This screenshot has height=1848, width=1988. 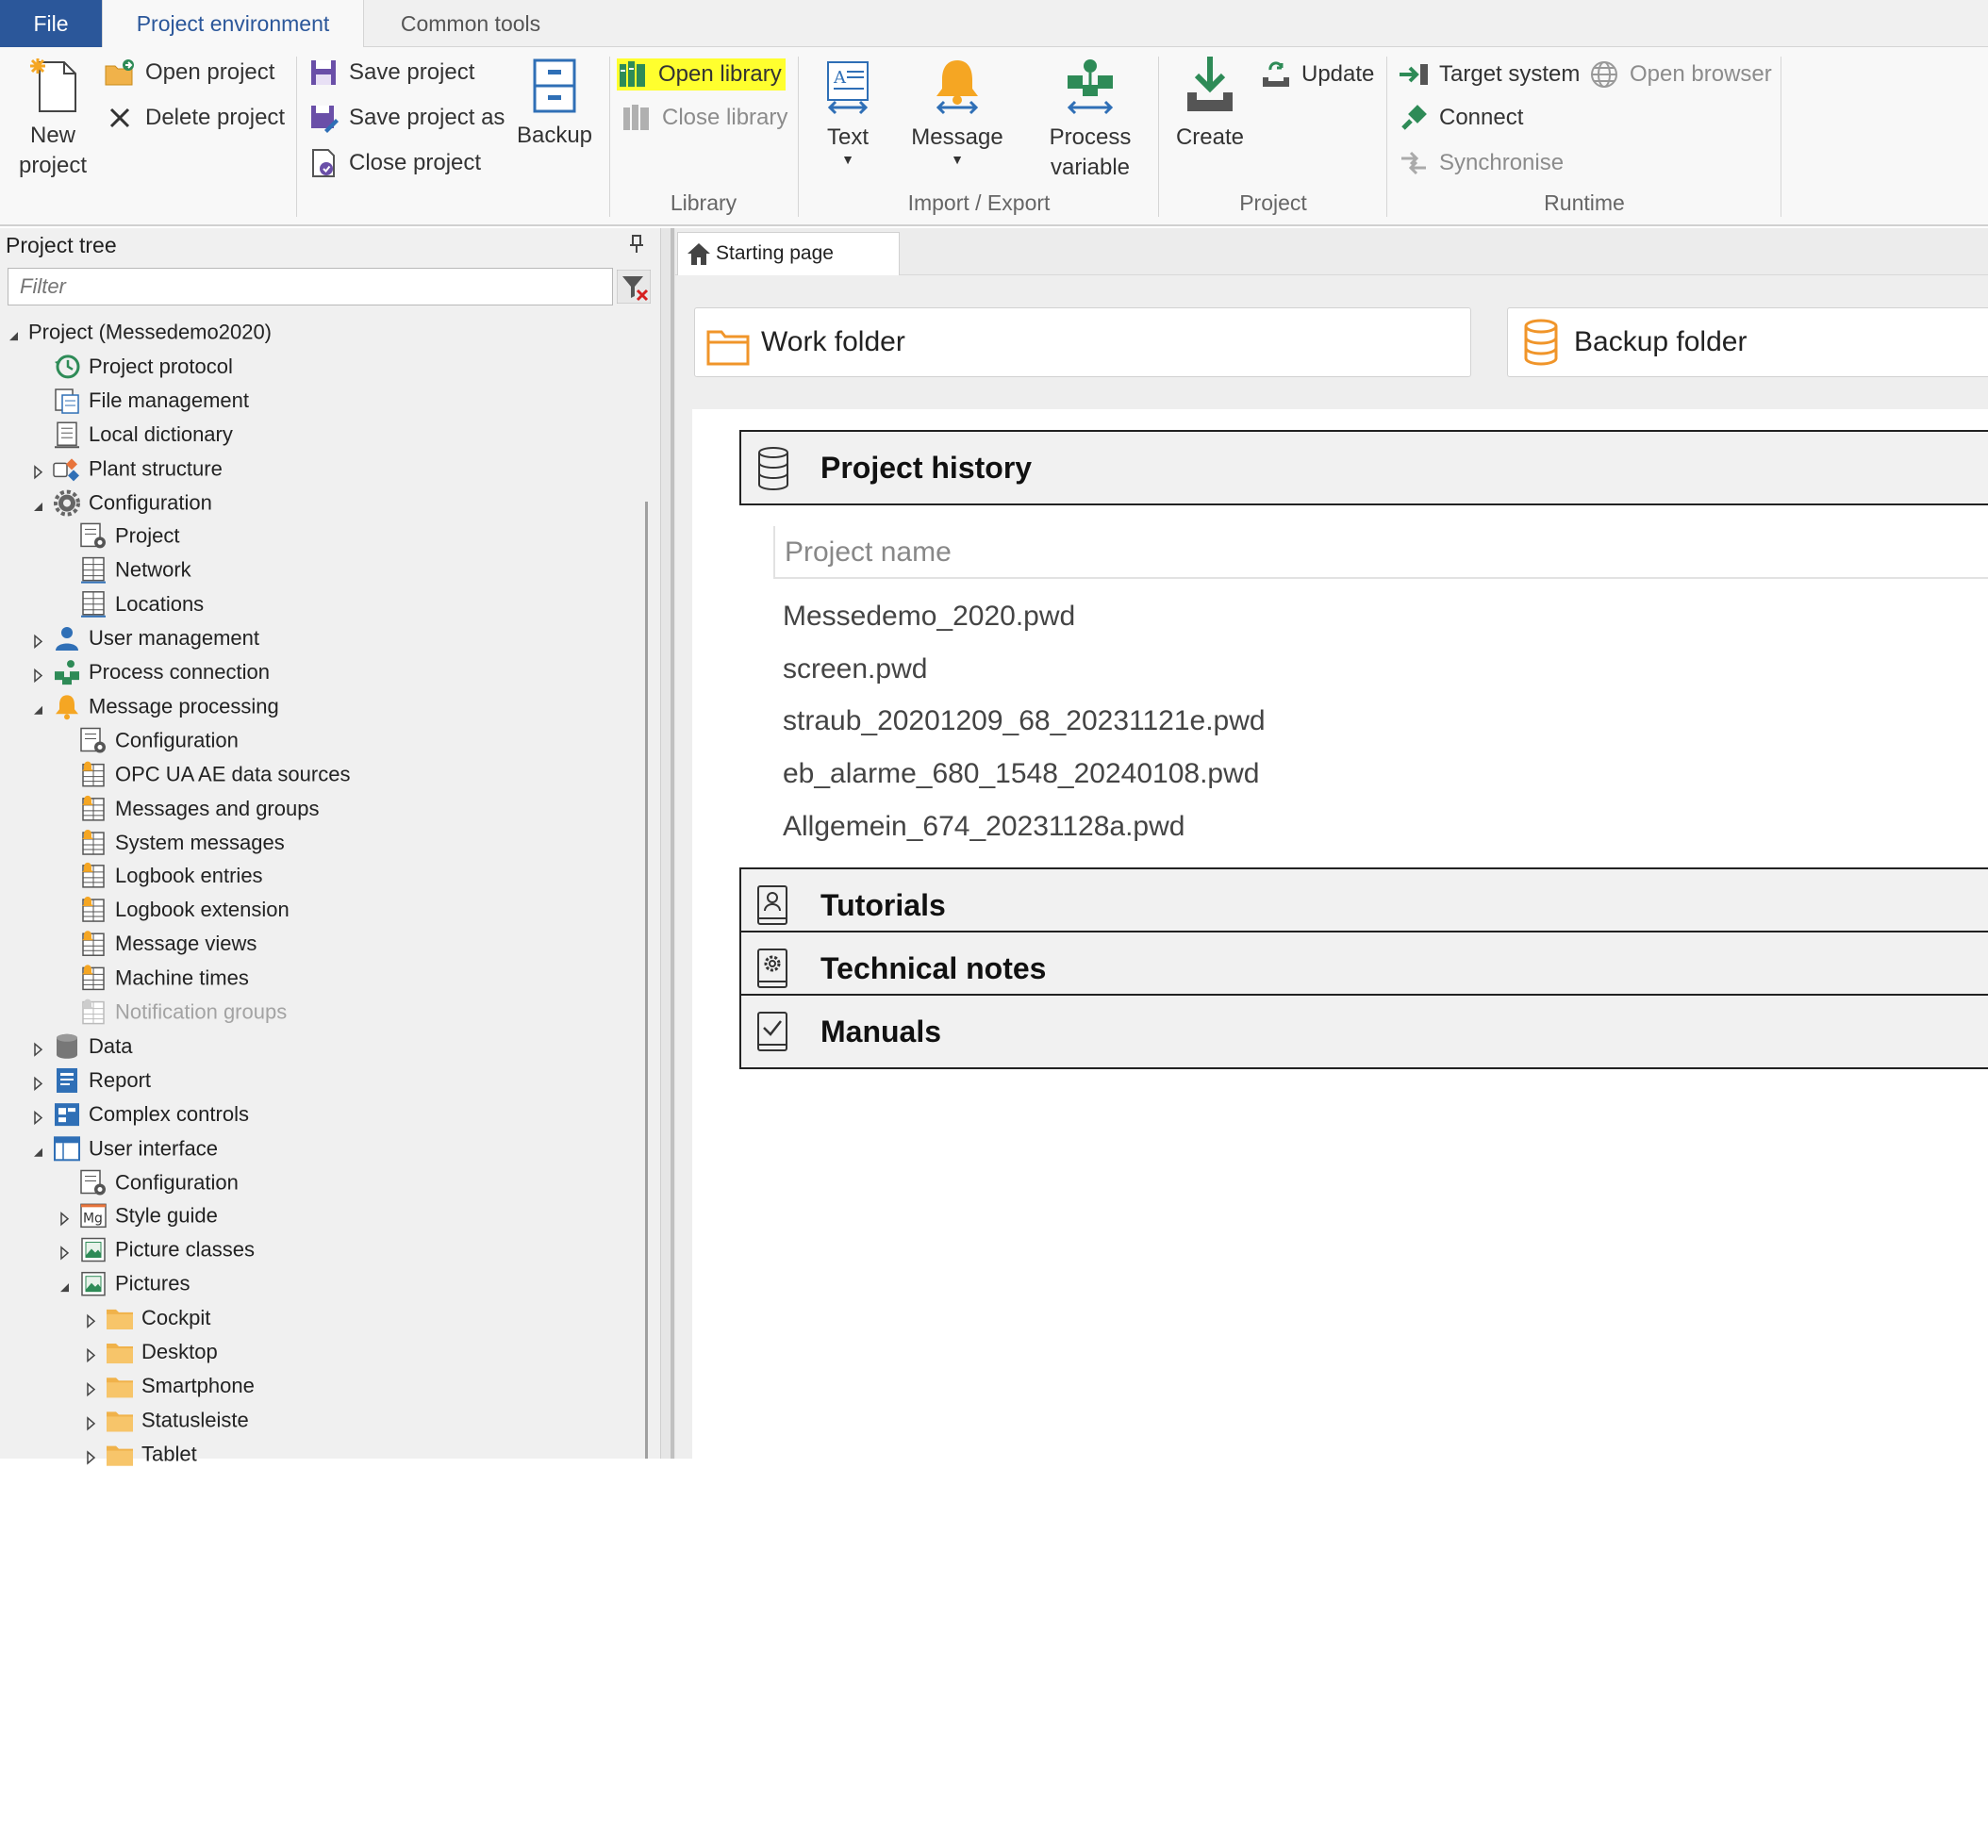 I want to click on tree-item: Smartphone, so click(x=180, y=1386).